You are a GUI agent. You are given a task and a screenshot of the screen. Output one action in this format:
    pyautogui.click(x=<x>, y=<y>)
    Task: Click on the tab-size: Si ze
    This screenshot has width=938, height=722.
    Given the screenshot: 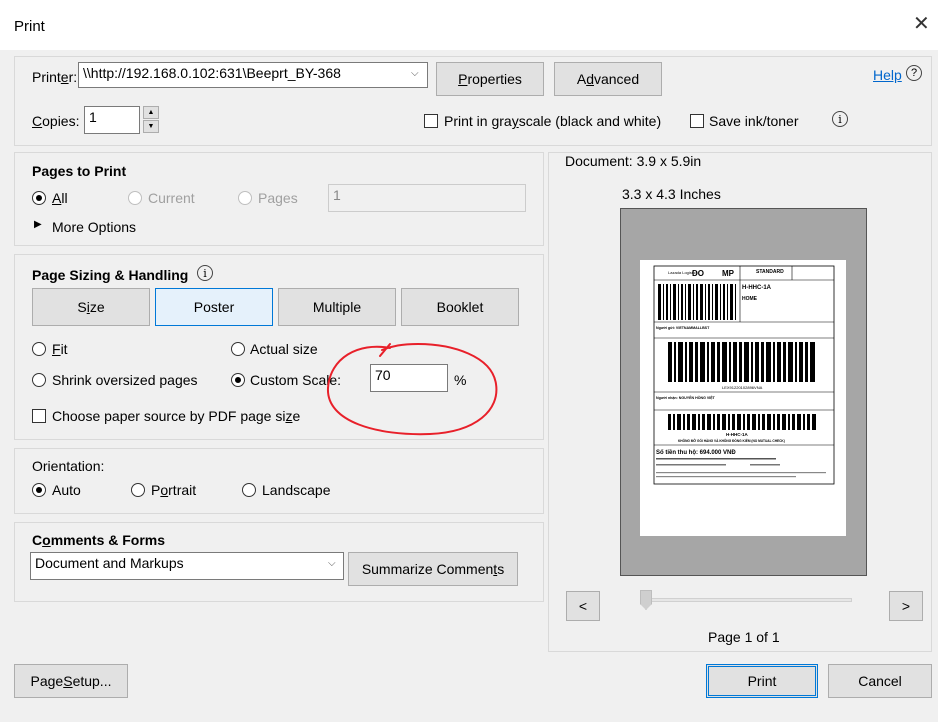 What is the action you would take?
    pyautogui.click(x=91, y=307)
    